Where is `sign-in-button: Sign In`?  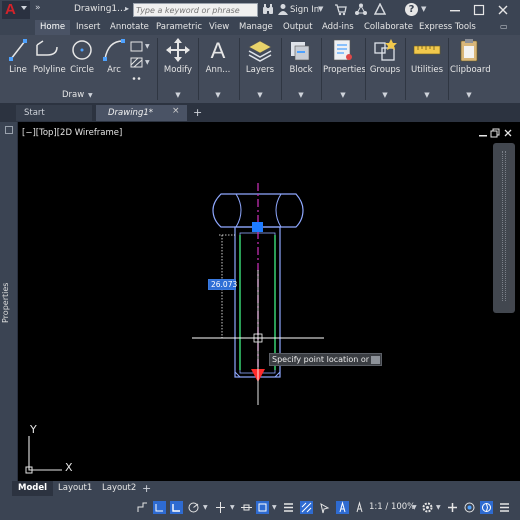 sign-in-button: Sign In is located at coordinates (304, 10).